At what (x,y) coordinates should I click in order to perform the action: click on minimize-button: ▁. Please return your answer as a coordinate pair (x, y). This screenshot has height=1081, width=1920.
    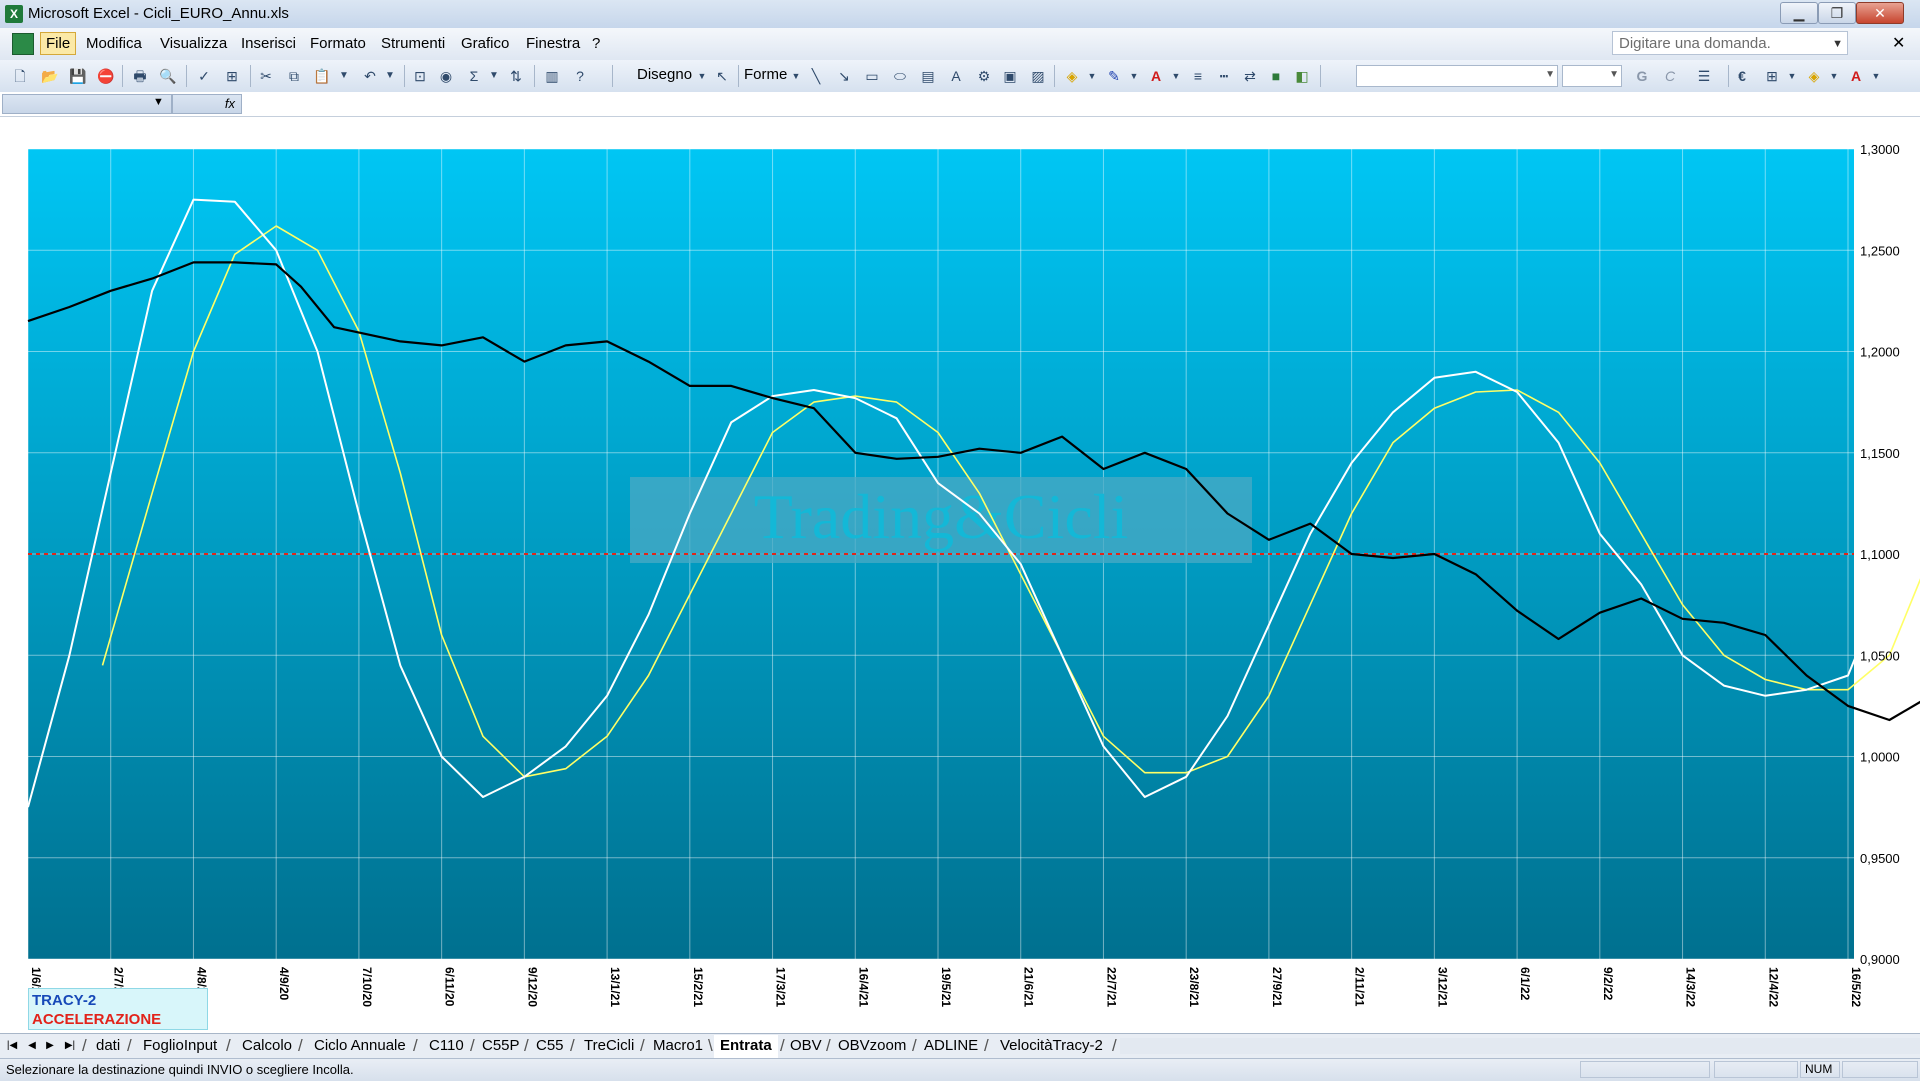
    Looking at the image, I should click on (1799, 13).